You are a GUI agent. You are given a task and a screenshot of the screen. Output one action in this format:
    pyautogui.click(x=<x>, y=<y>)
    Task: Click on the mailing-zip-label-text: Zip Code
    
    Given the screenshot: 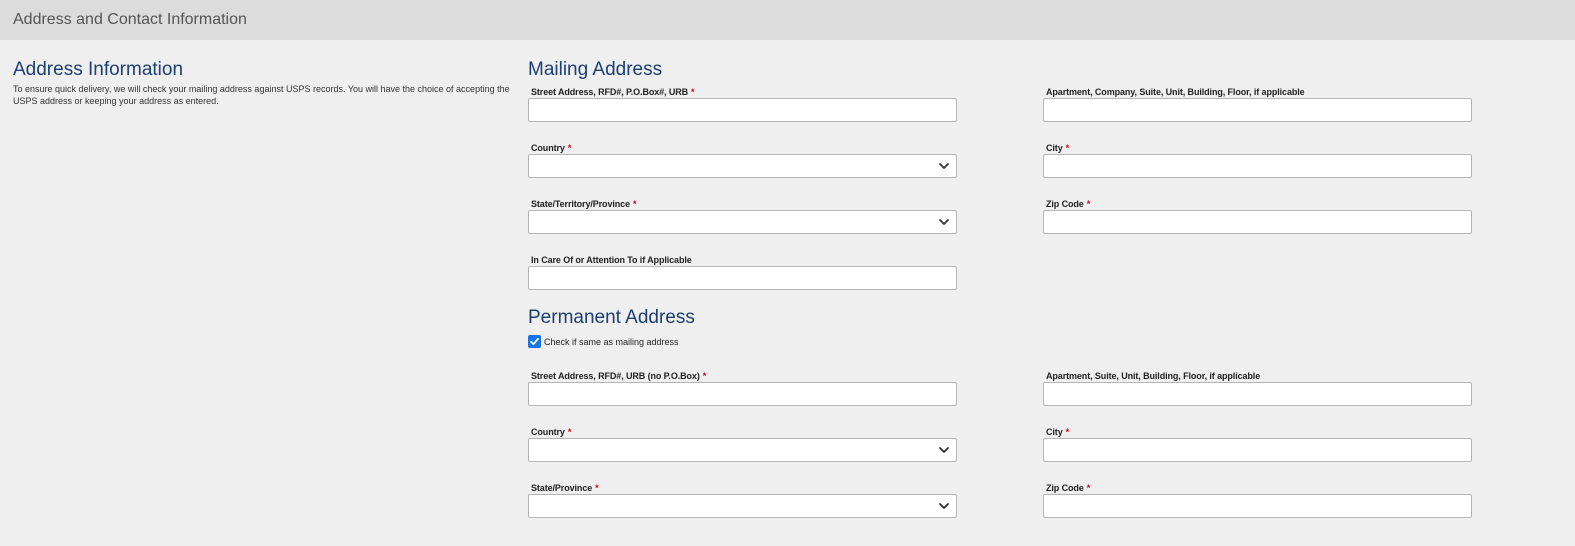 What is the action you would take?
    pyautogui.click(x=1065, y=204)
    